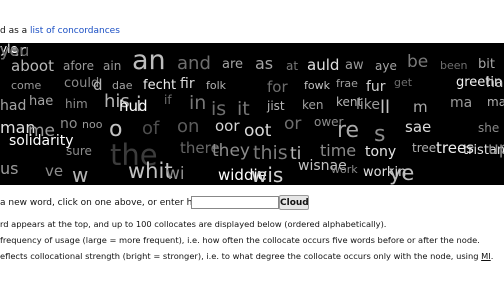  What do you see at coordinates (386, 66) in the screenshot?
I see `cloud-word-aye: aye` at bounding box center [386, 66].